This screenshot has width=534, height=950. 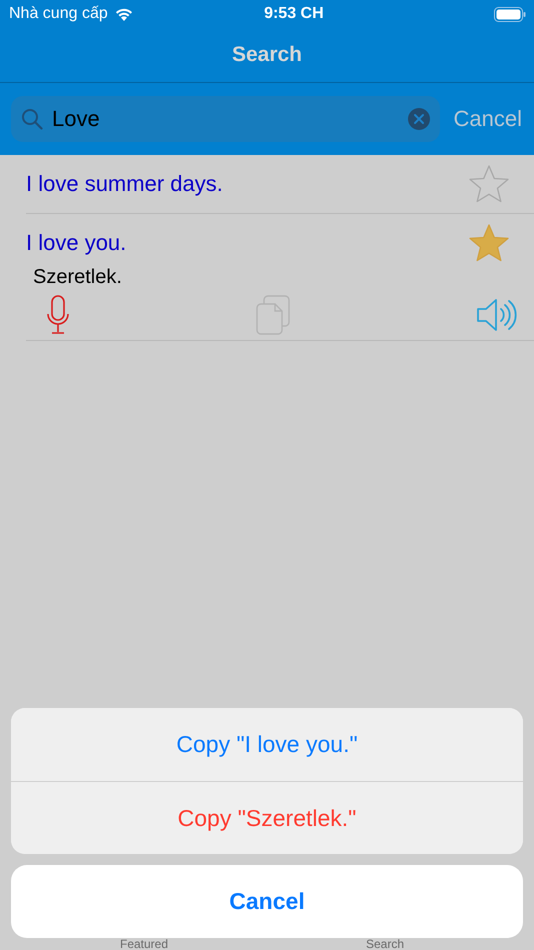 I want to click on status-time: 9:53 CH, so click(x=294, y=14).